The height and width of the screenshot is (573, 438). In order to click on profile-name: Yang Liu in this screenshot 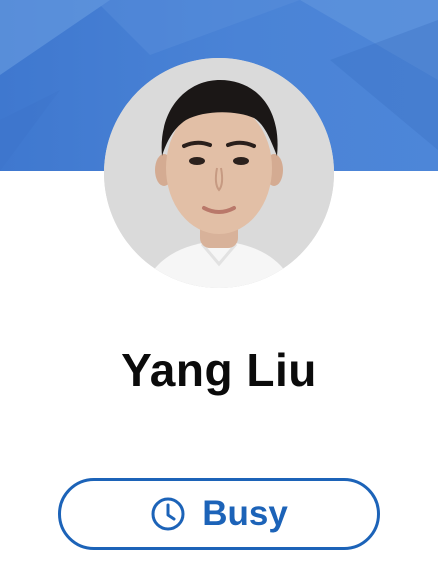, I will do `click(219, 370)`.